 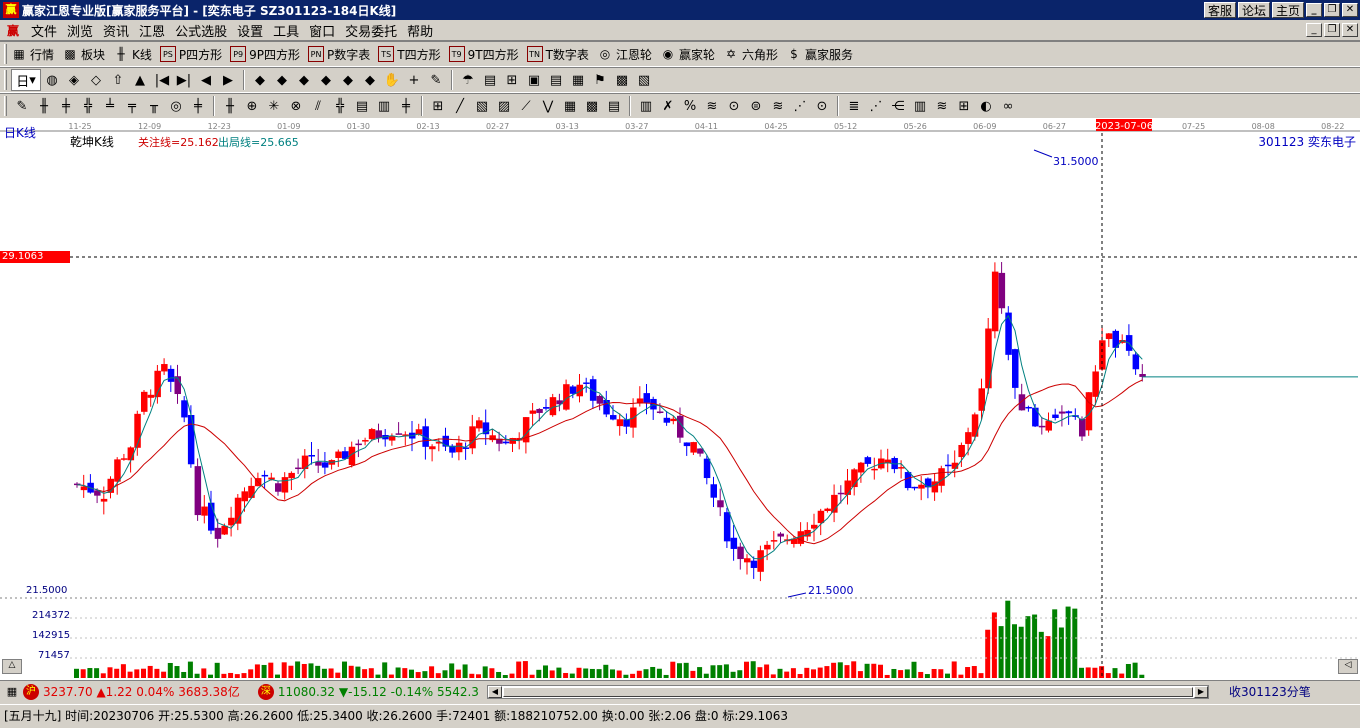 I want to click on chart-tool-icon-0: ◍, so click(x=52, y=80).